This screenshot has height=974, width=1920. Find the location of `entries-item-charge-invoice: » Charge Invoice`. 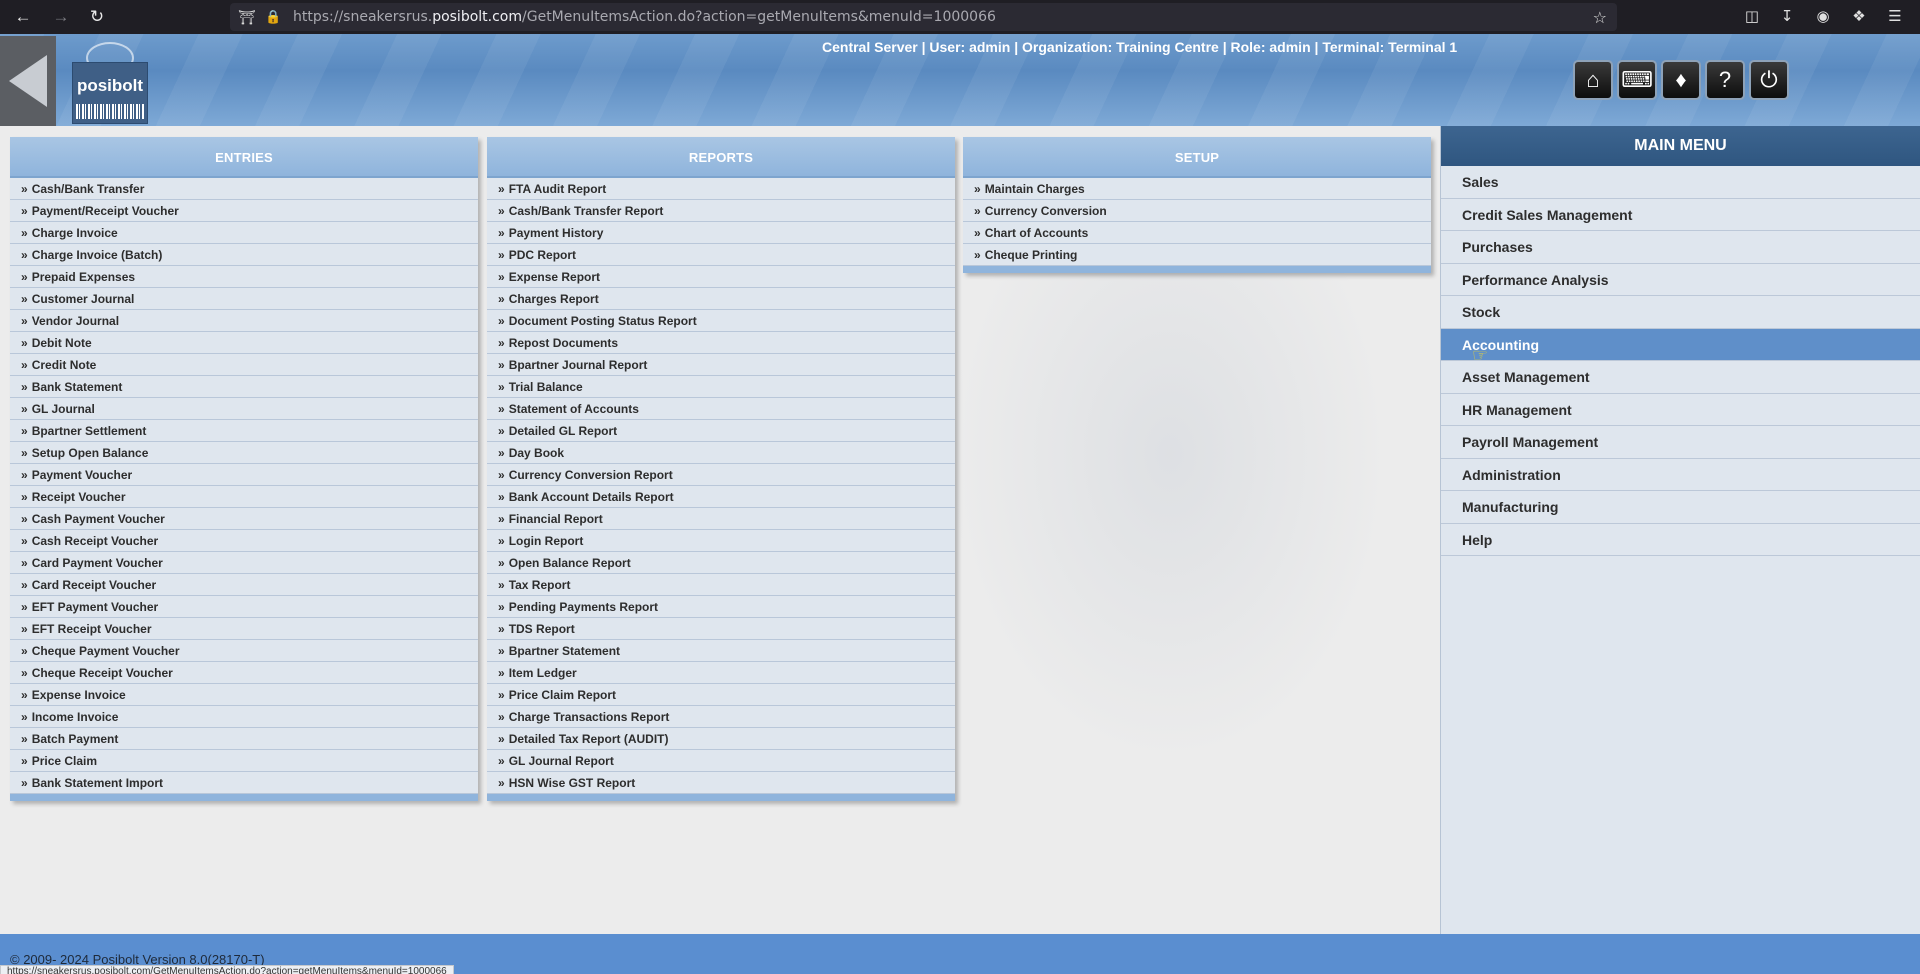

entries-item-charge-invoice: » Charge Invoice is located at coordinates (244, 233).